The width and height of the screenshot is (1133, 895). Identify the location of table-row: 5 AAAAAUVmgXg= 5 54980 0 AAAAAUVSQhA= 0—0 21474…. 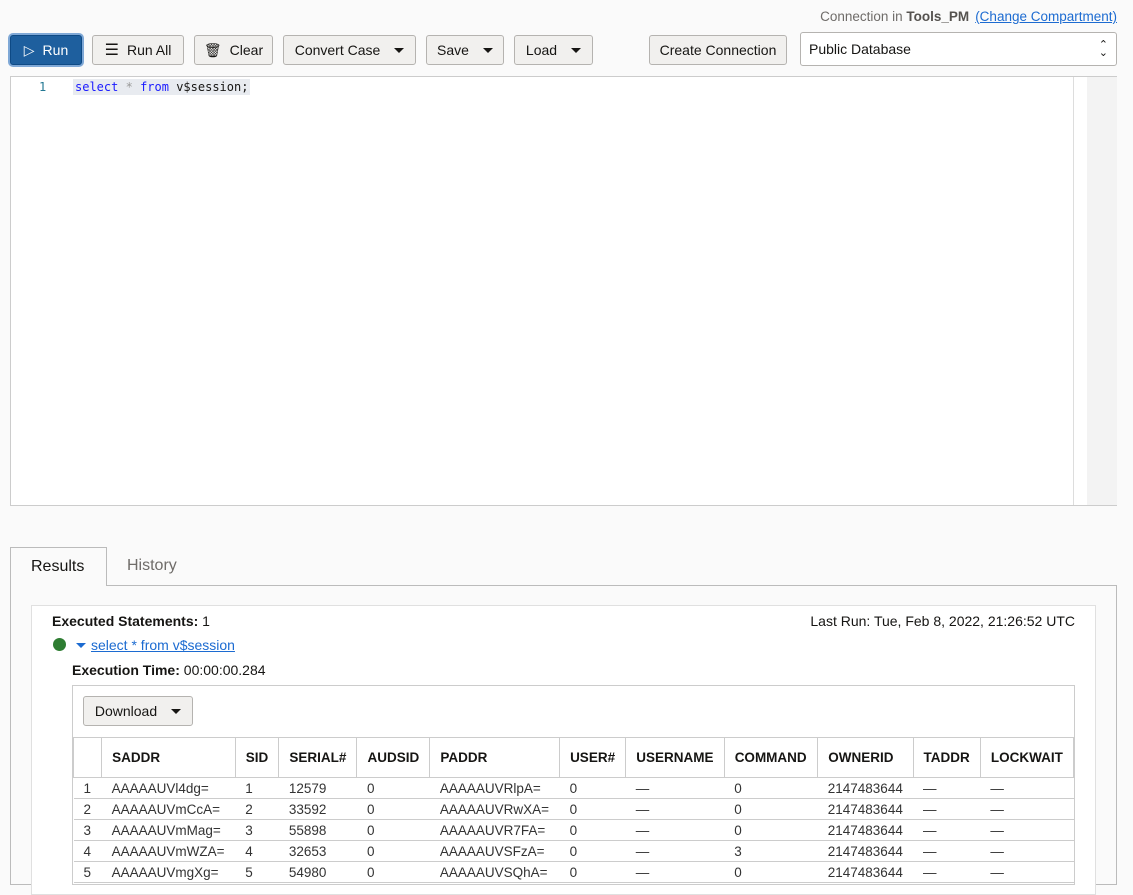
(573, 872).